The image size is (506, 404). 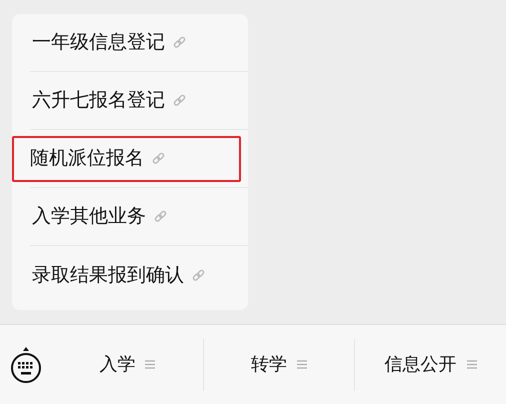 I want to click on menu-item: 一年级信息登记, so click(x=109, y=43).